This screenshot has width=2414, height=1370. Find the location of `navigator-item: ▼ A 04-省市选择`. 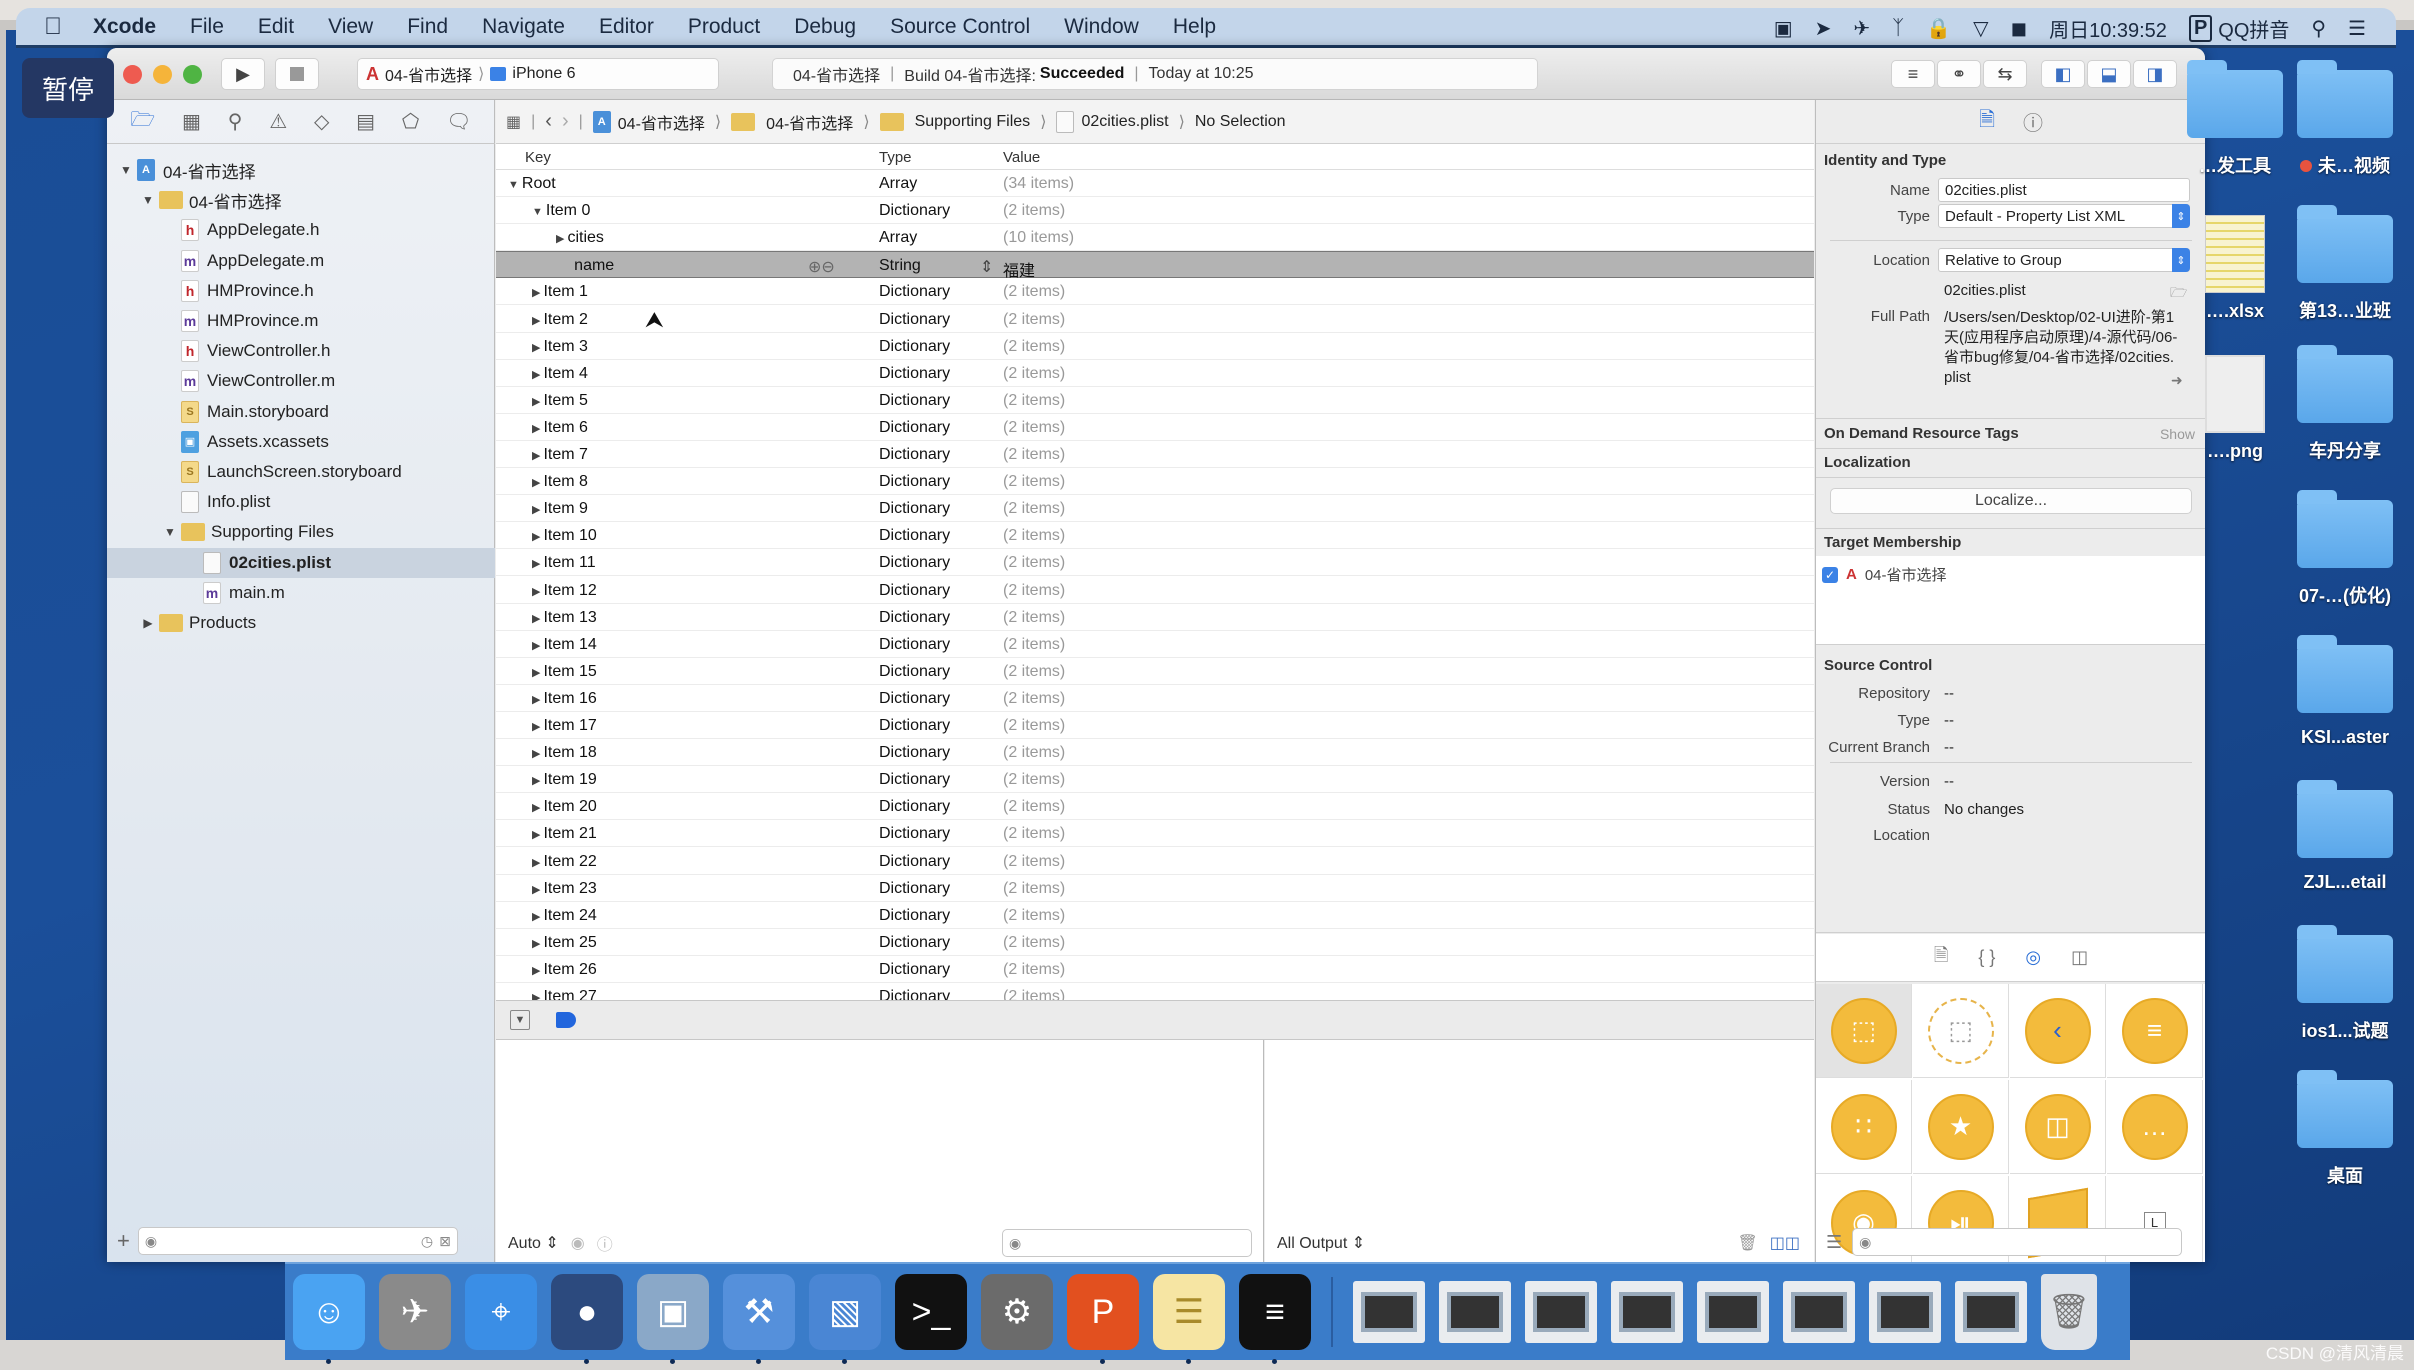

navigator-item: ▼ A 04-省市选择 is located at coordinates (301, 170).